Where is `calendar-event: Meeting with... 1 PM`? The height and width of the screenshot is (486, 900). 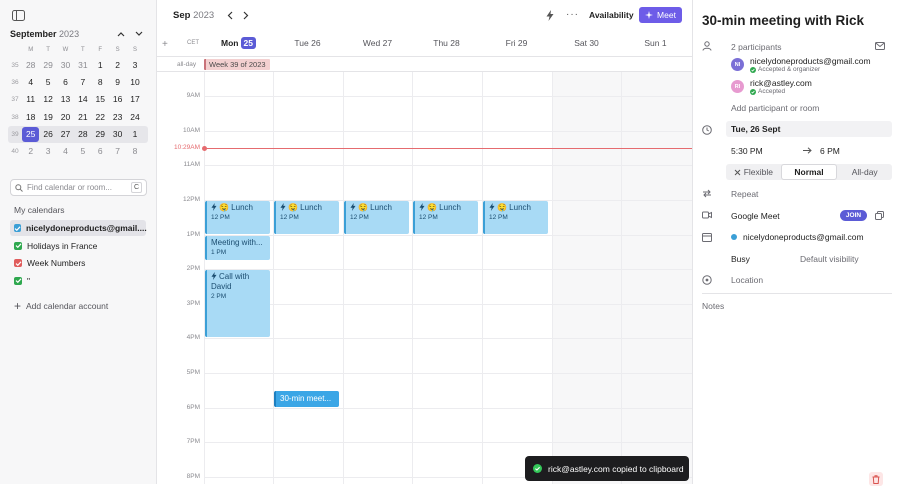
calendar-event: Meeting with... 1 PM is located at coordinates (237, 247).